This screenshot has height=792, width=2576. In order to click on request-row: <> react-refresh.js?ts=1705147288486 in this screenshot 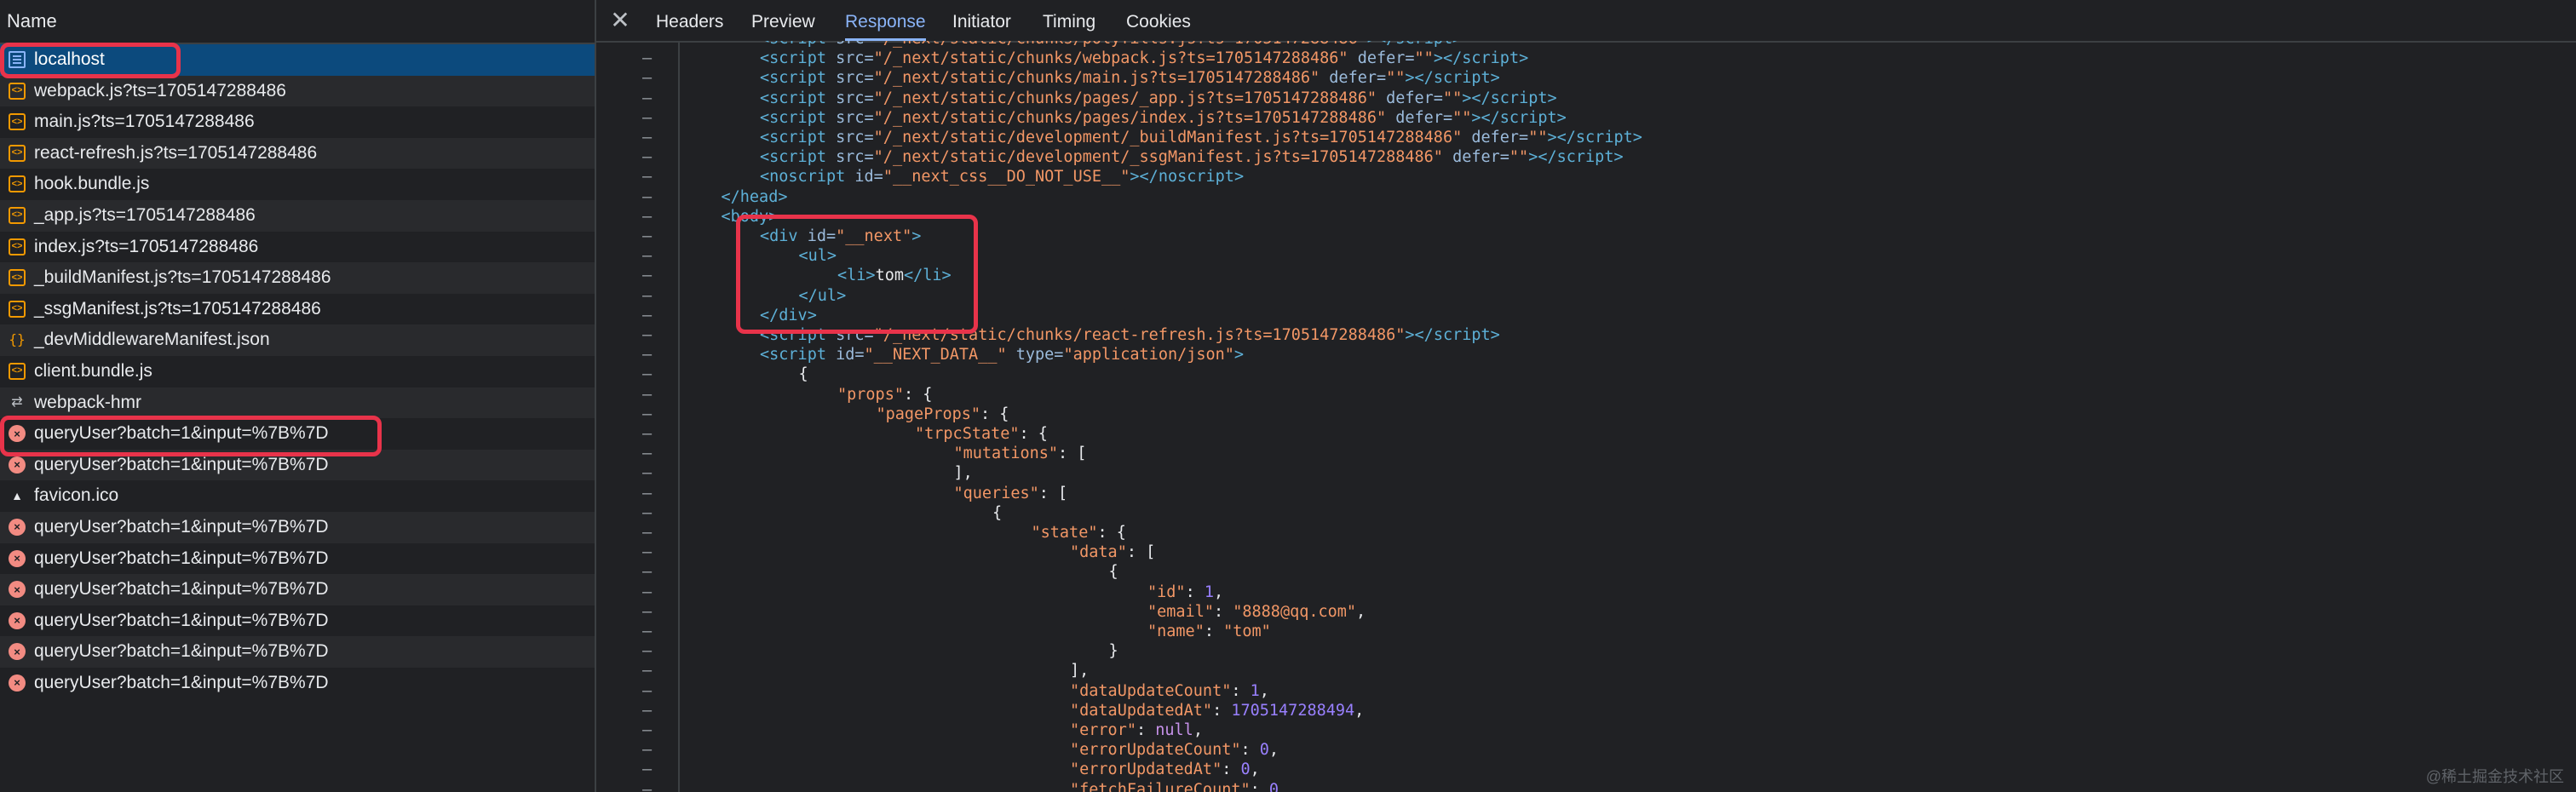, I will do `click(297, 153)`.